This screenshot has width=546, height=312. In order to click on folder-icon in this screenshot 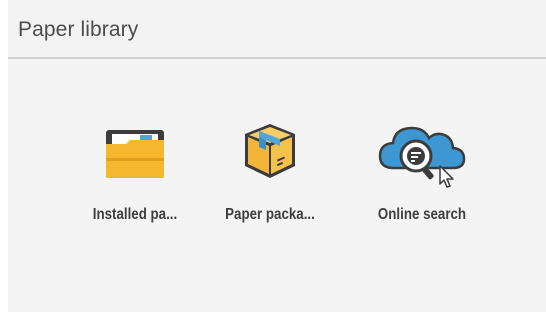, I will do `click(135, 155)`.